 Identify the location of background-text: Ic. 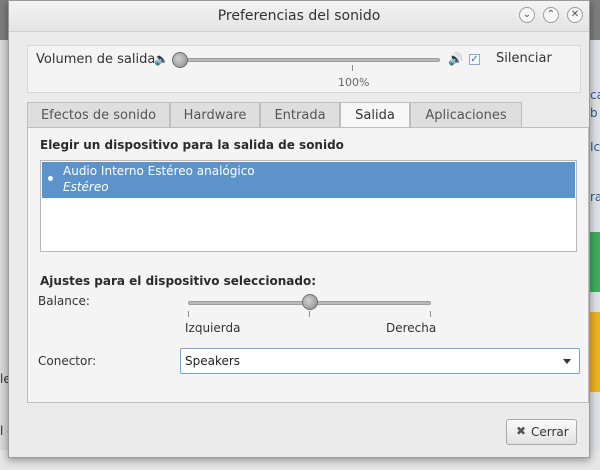
(595, 147).